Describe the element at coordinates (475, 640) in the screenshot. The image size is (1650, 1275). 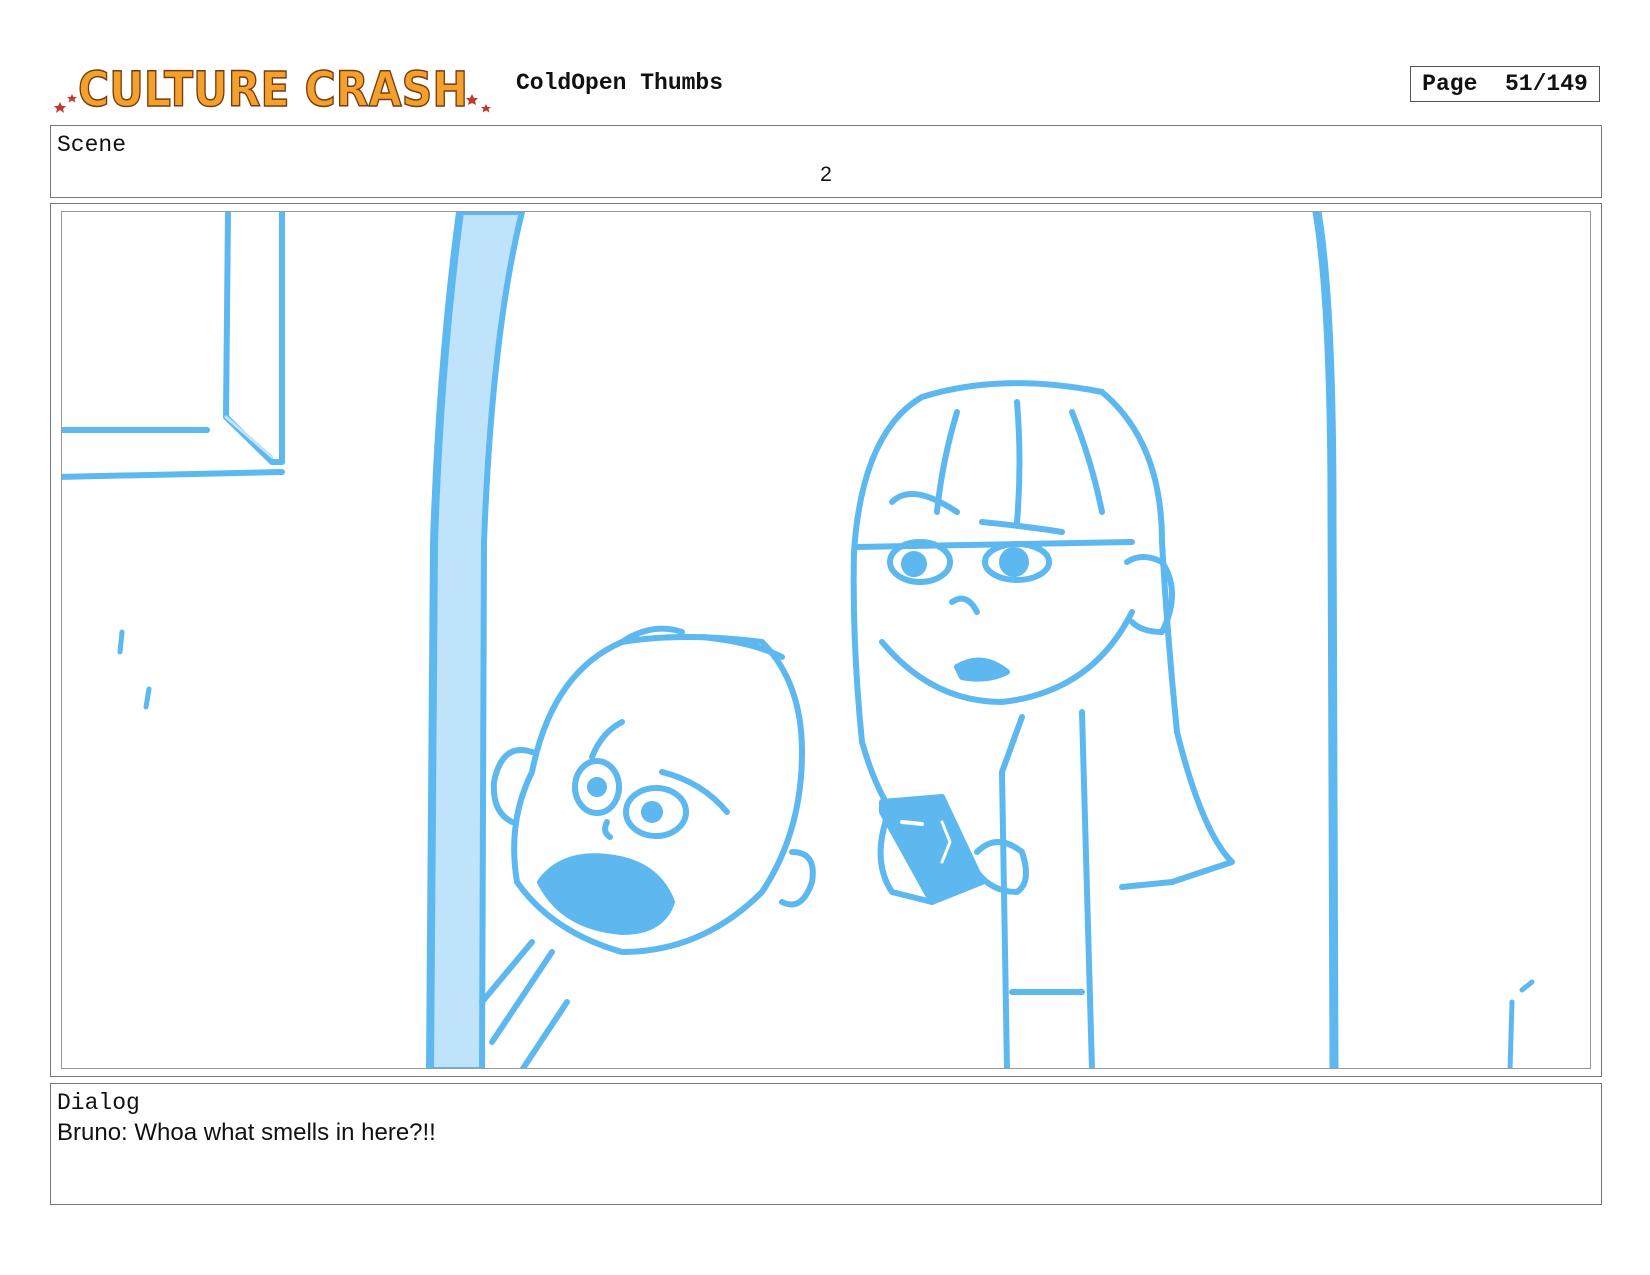
I see `door-frame-sketch` at that location.